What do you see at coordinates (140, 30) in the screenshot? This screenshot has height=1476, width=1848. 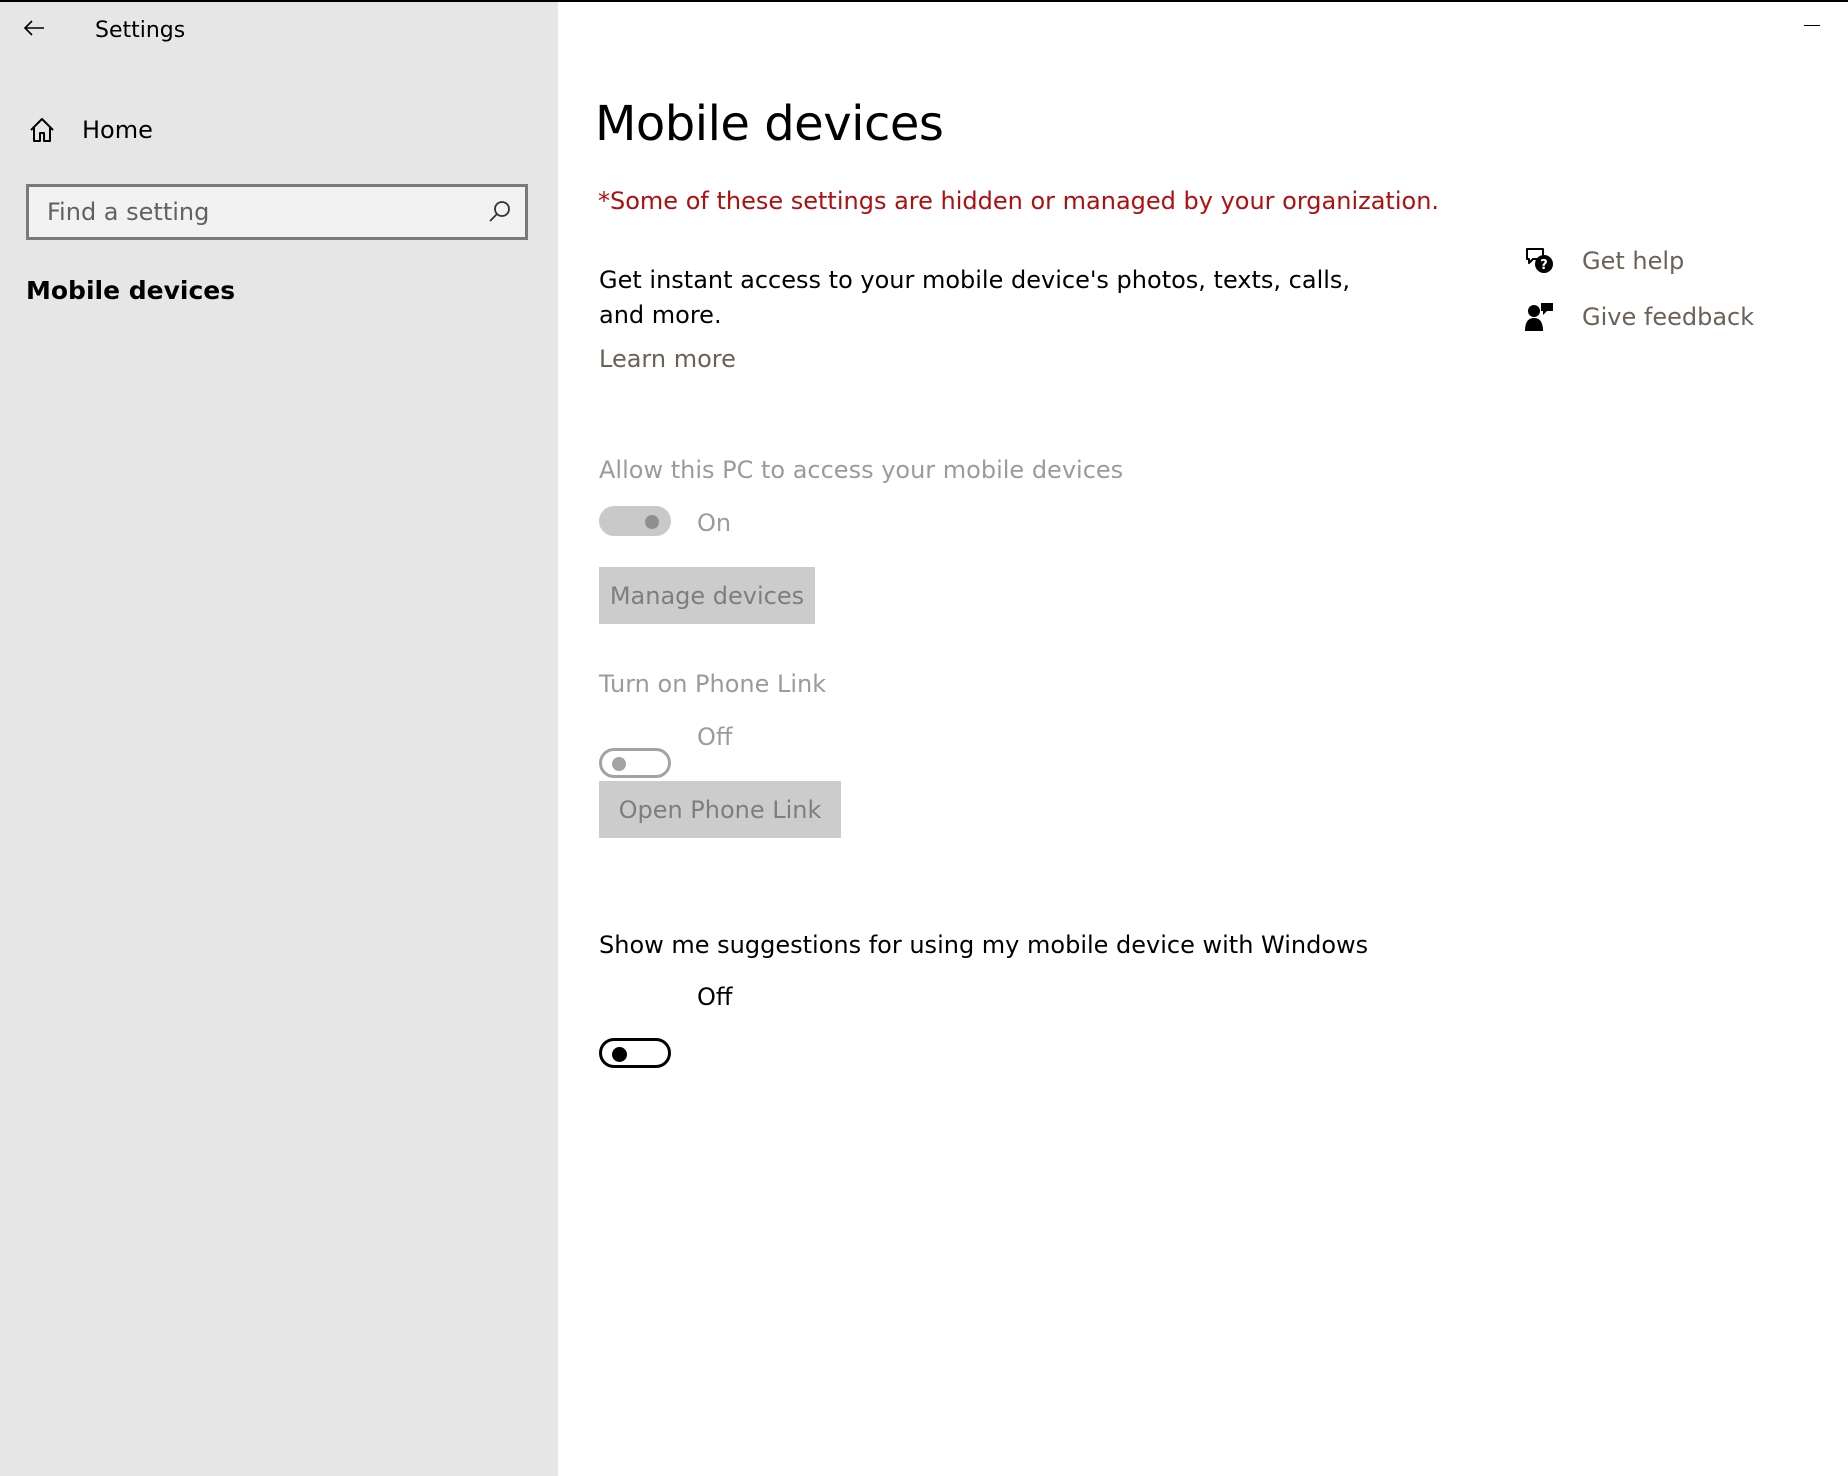 I see `window-title: Settings` at bounding box center [140, 30].